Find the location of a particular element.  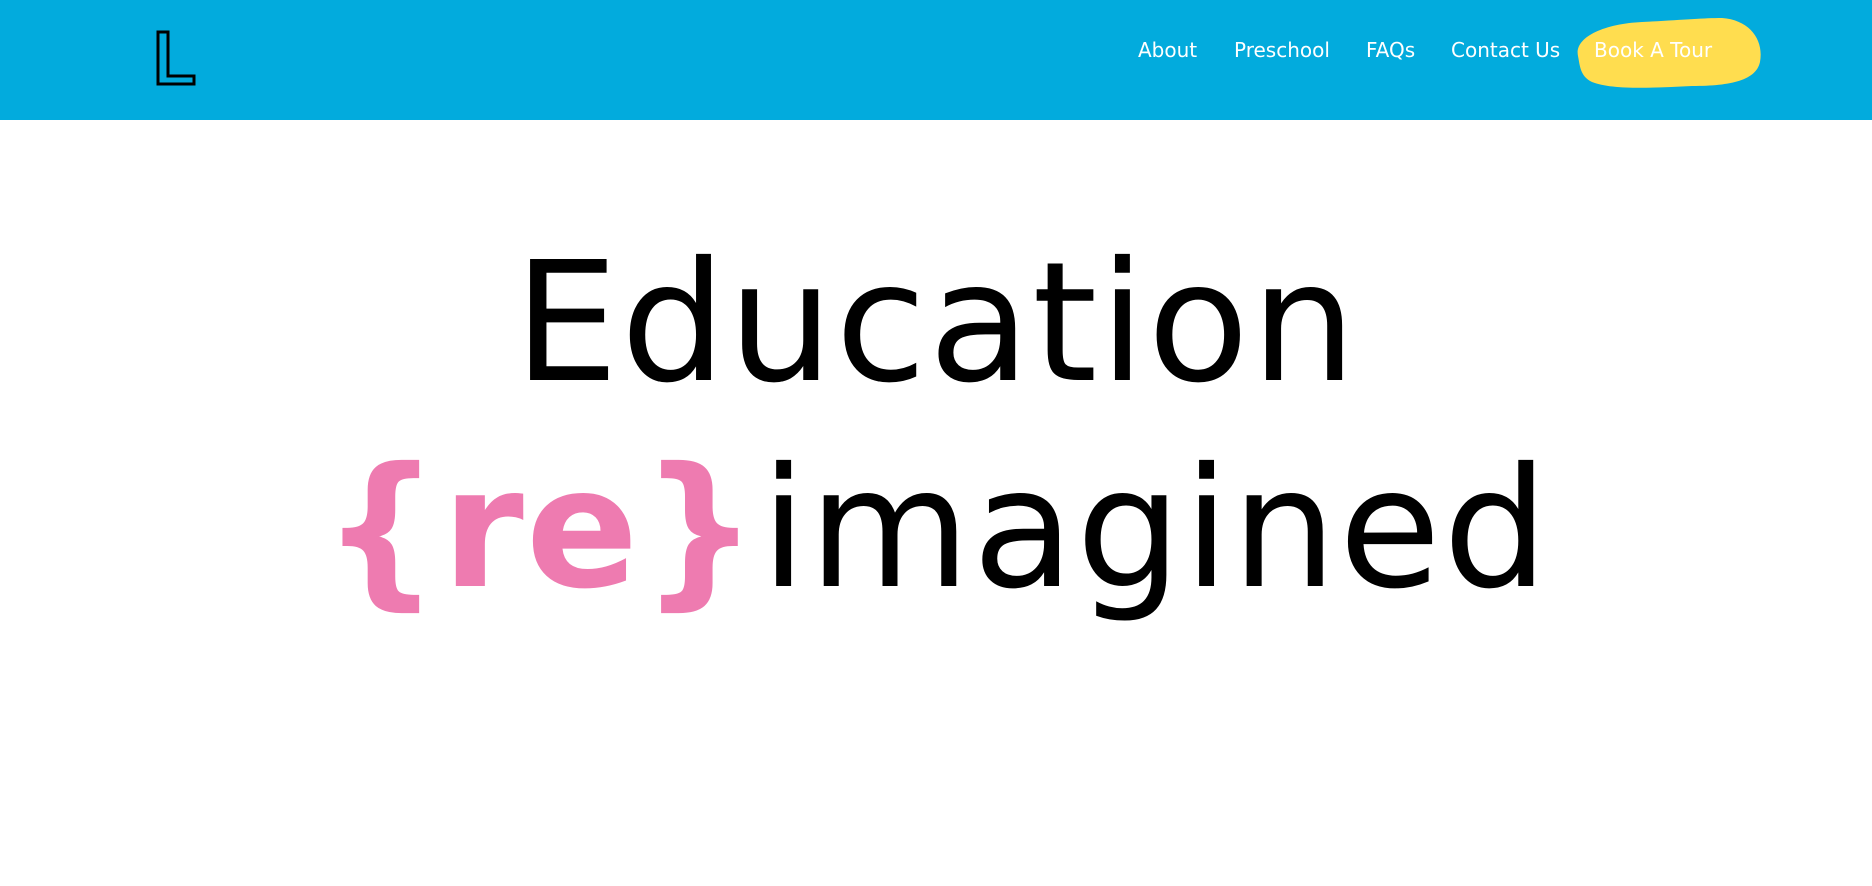

hero-title-rest: imagined is located at coordinates (1155, 529).